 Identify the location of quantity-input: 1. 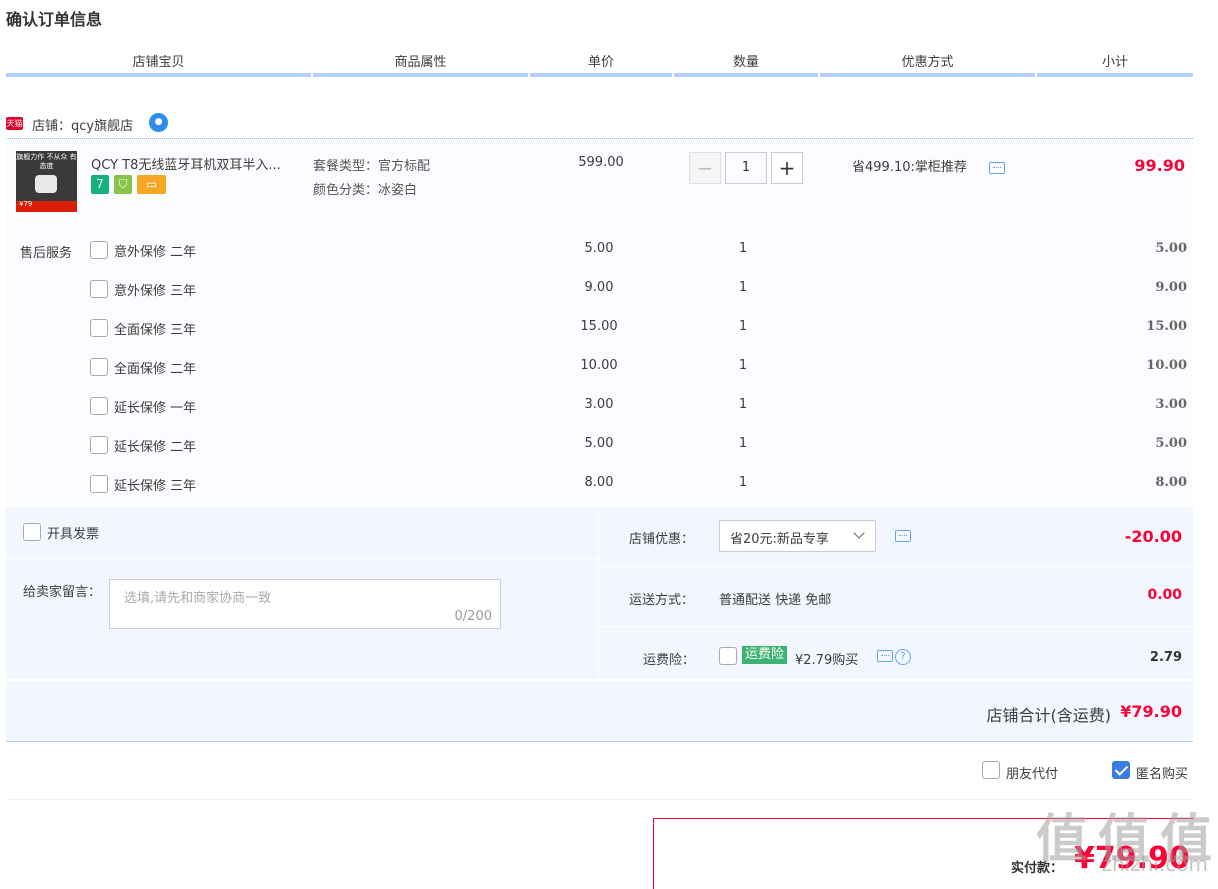
(746, 168).